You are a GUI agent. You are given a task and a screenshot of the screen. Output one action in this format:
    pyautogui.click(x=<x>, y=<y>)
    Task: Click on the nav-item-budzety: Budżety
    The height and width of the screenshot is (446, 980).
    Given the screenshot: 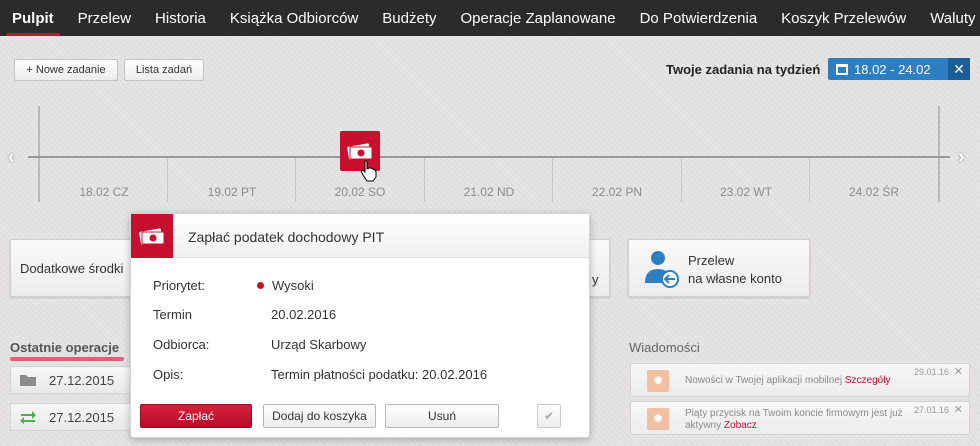 What is the action you would take?
    pyautogui.click(x=409, y=18)
    